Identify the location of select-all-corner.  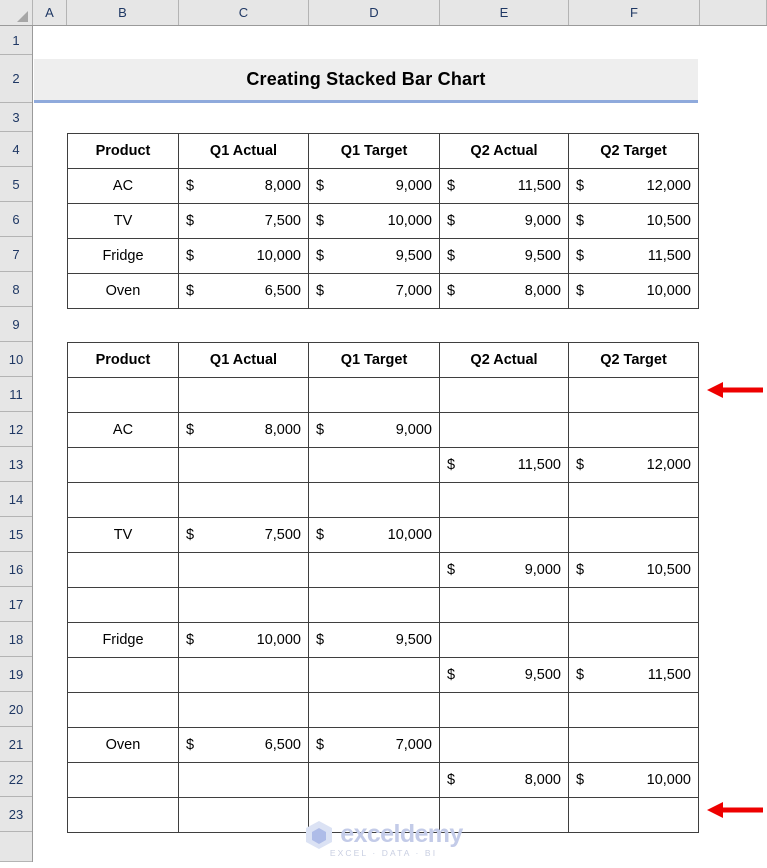
(16, 12).